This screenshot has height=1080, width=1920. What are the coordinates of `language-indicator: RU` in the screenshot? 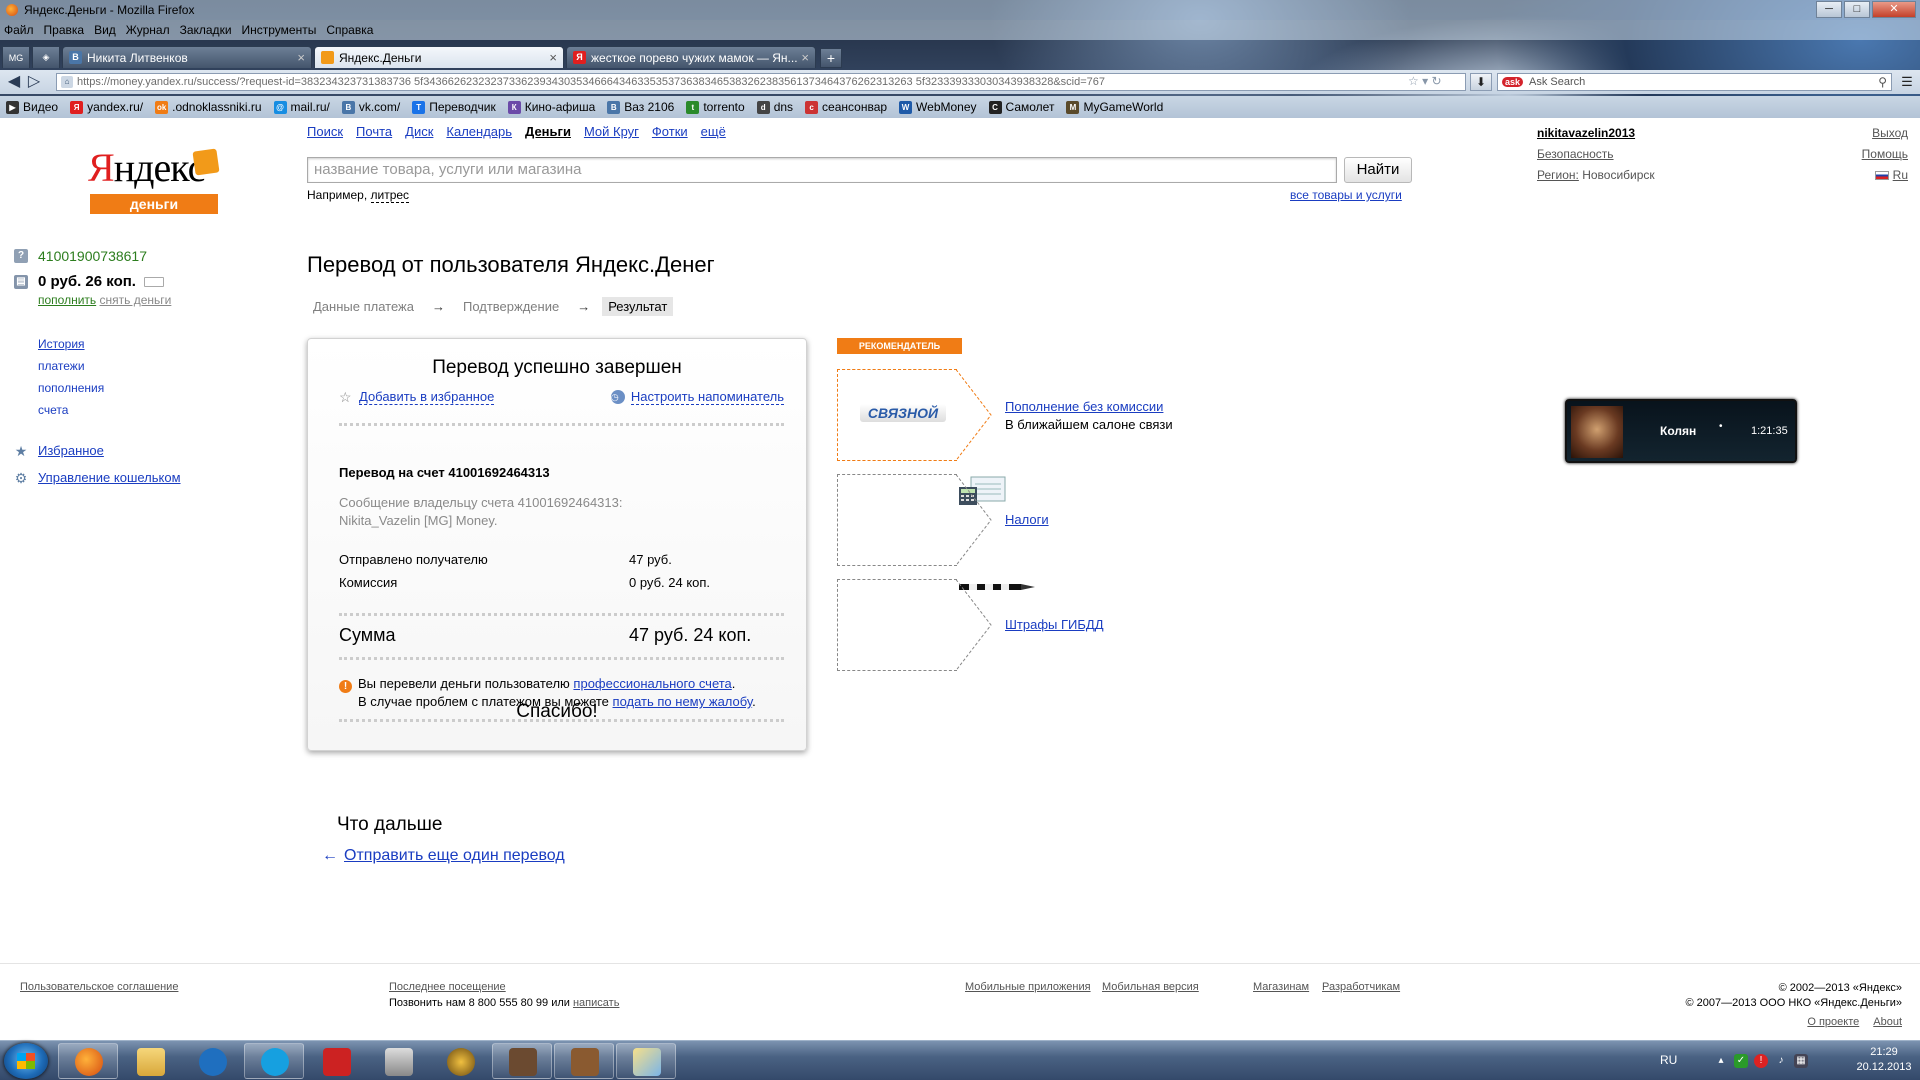 It's located at (1668, 1060).